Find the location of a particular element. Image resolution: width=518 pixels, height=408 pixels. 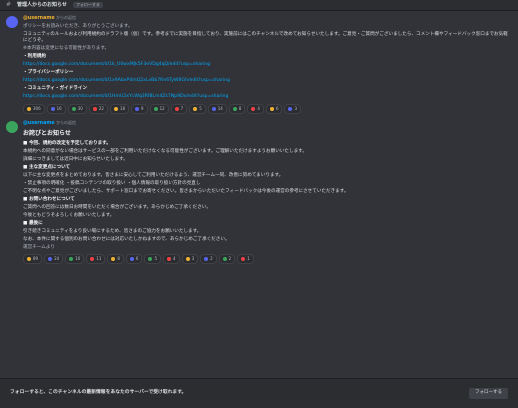

reaction-count: 5 is located at coordinates (156, 259).